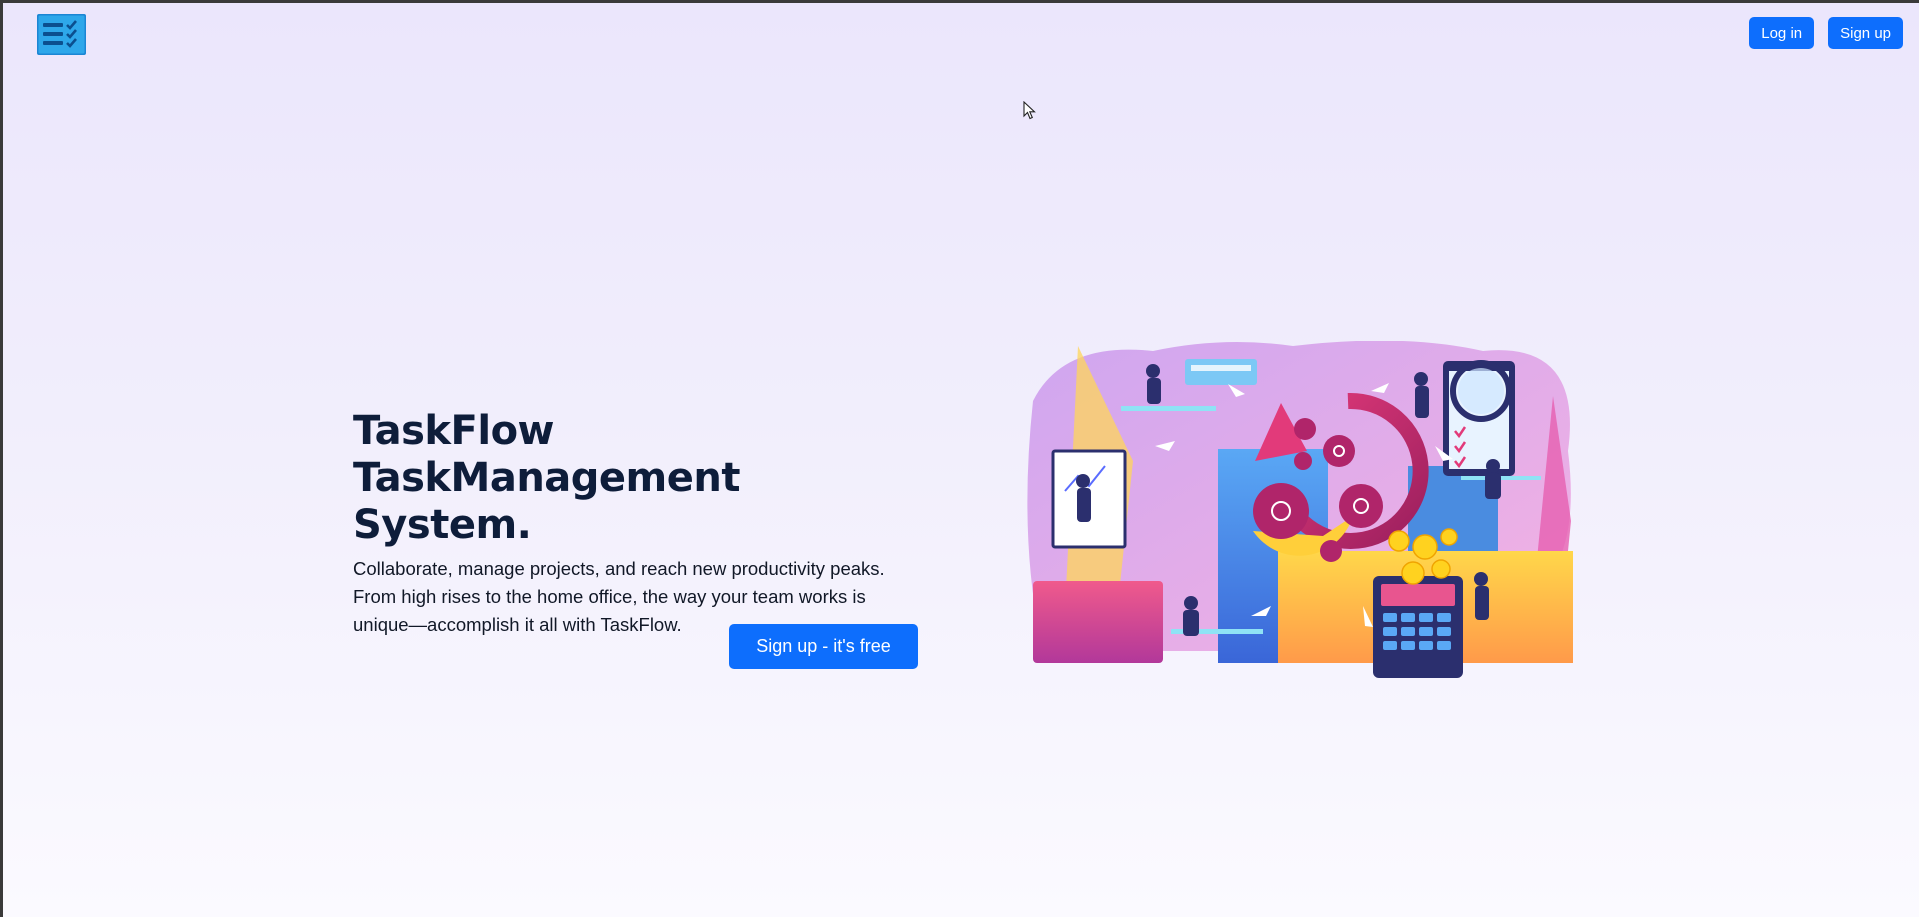 The width and height of the screenshot is (1919, 917). I want to click on taskflow-logo-icon, so click(61, 34).